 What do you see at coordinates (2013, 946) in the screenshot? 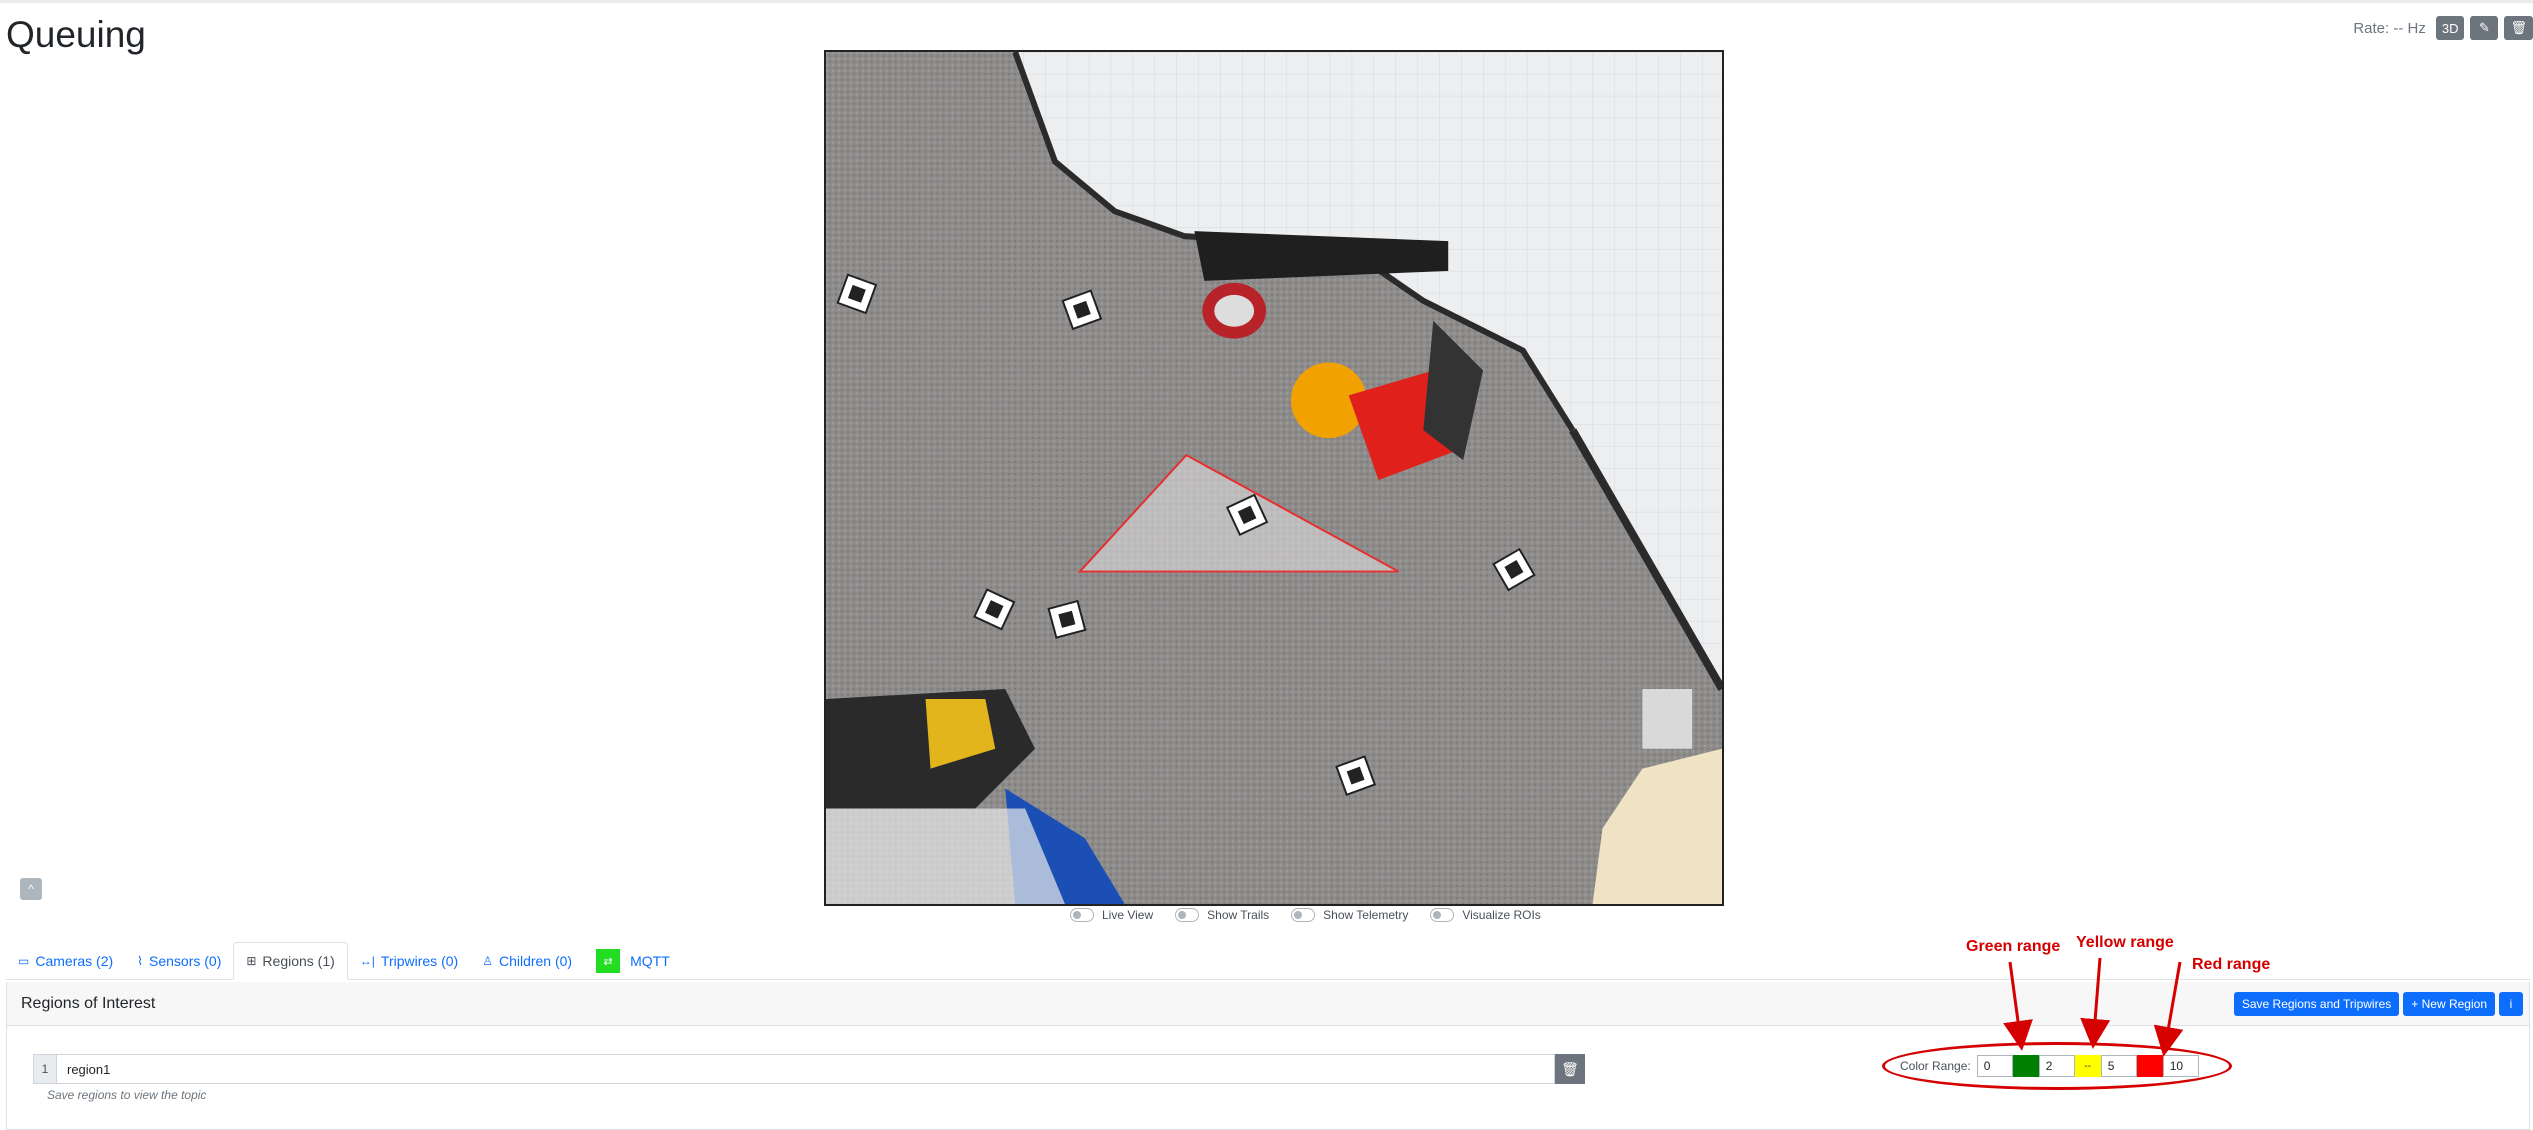
I see `annotation-green-range: Green range` at bounding box center [2013, 946].